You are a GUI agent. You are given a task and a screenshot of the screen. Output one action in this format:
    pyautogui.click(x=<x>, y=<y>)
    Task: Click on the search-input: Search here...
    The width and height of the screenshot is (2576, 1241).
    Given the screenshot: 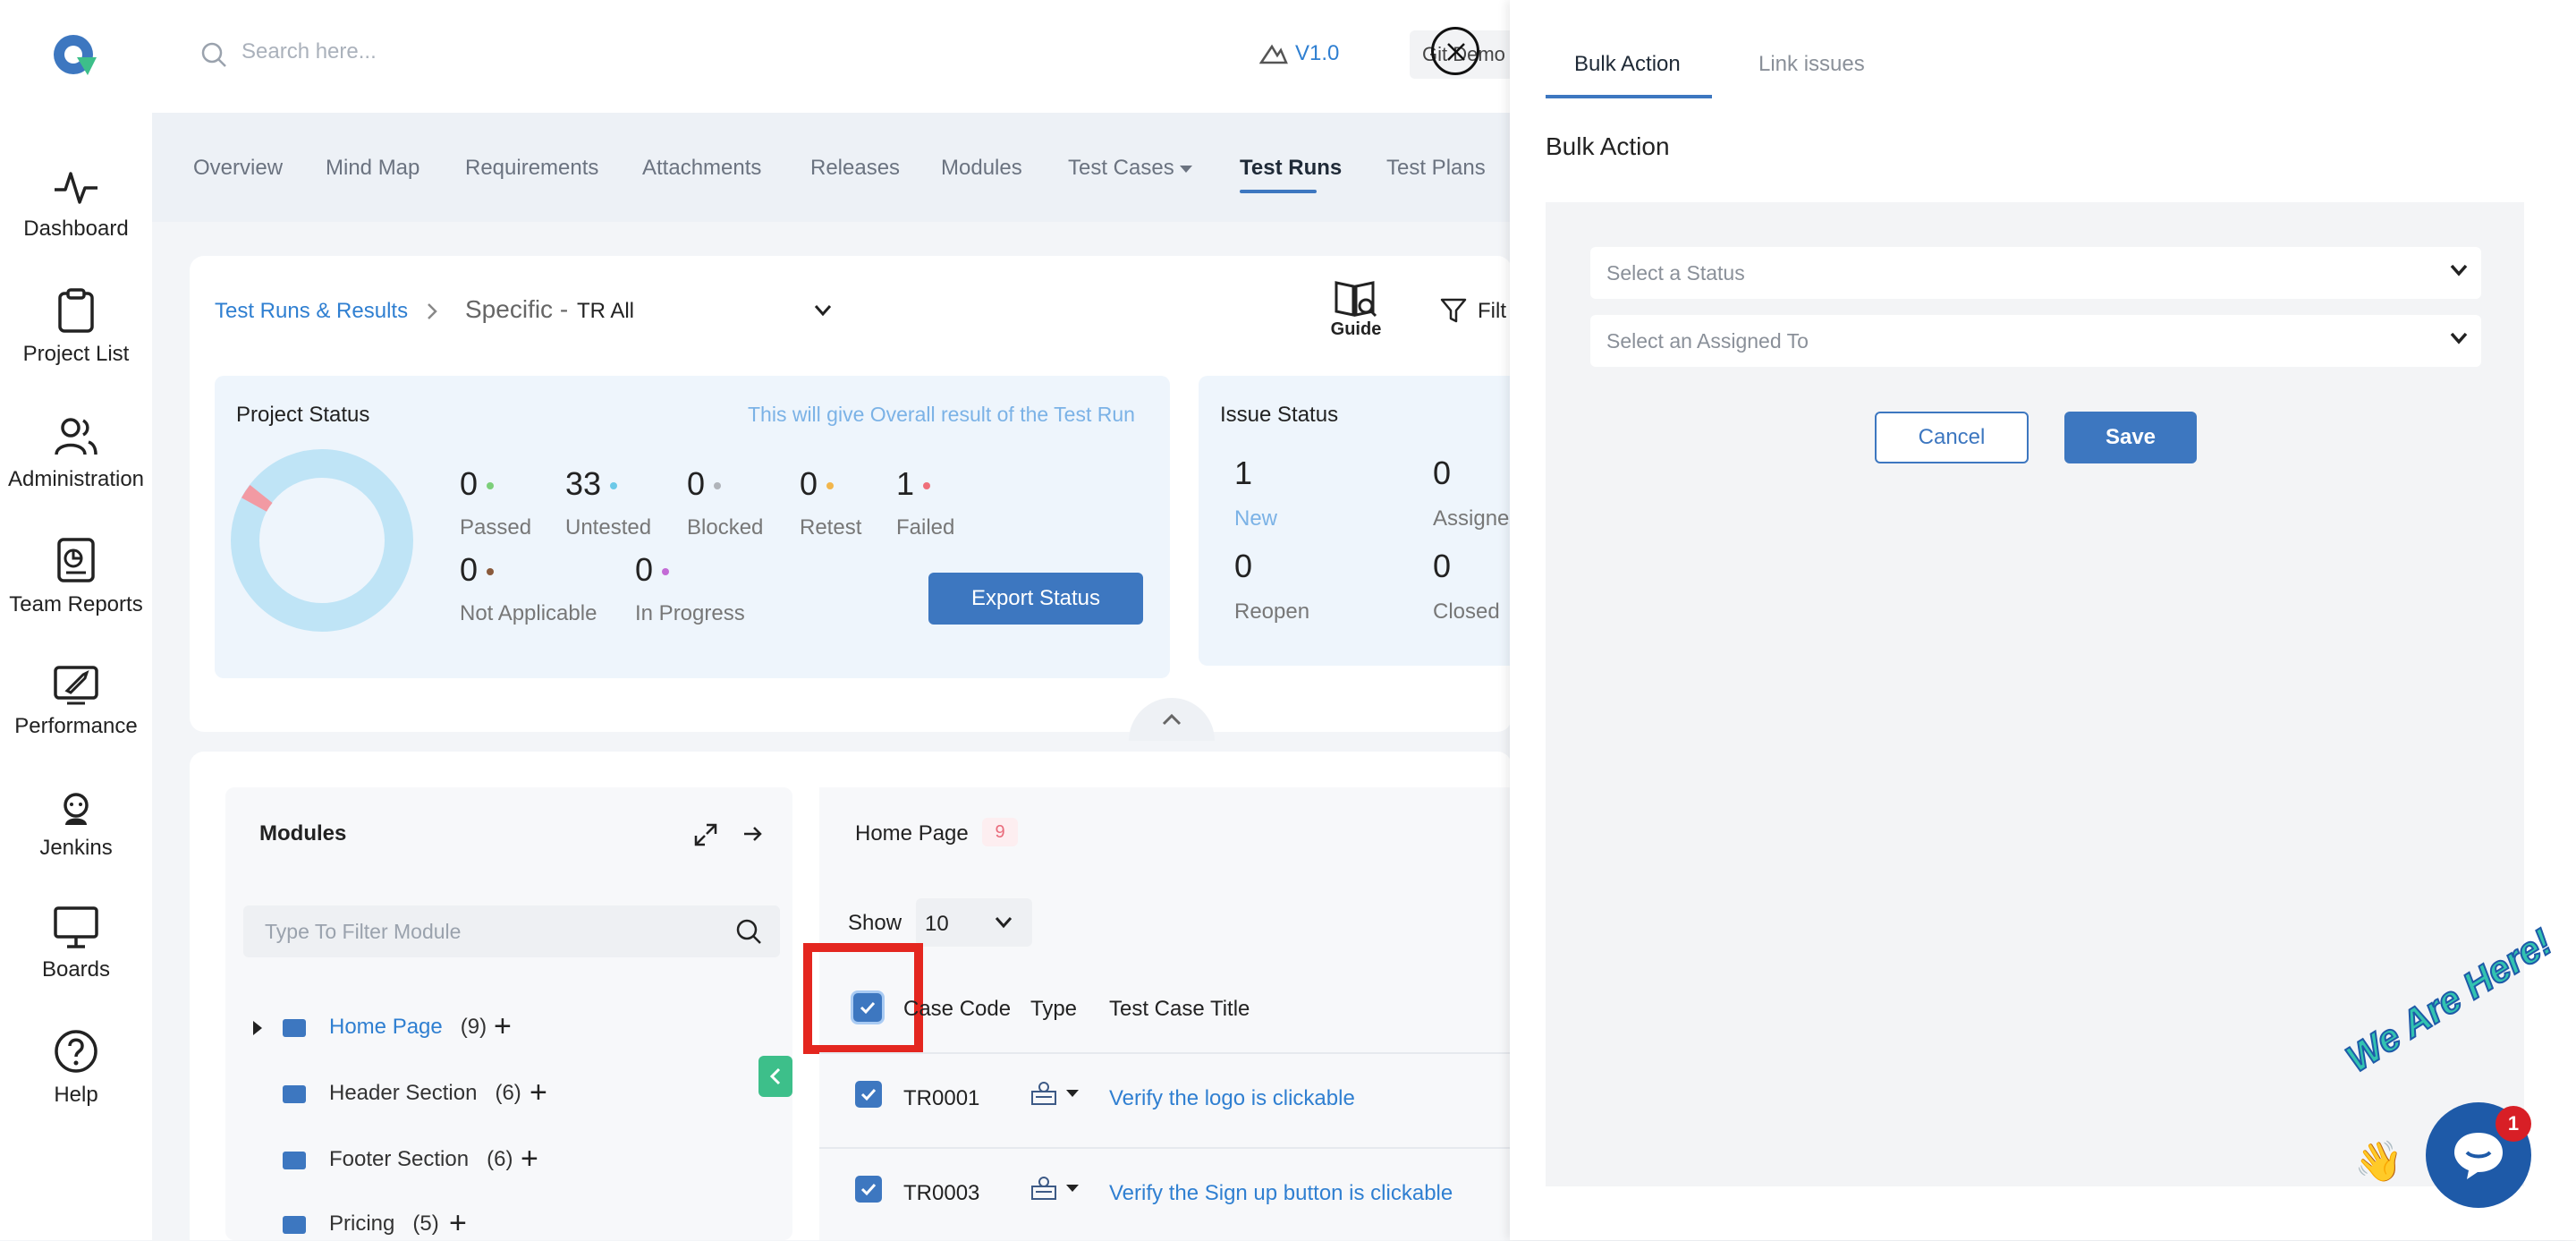 What is the action you would take?
    pyautogui.click(x=309, y=51)
    